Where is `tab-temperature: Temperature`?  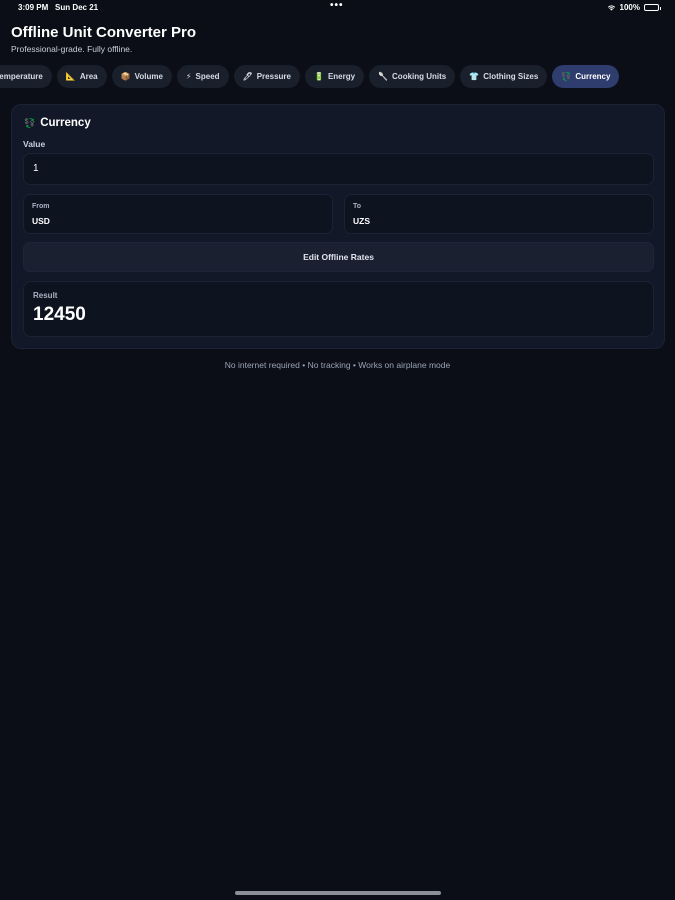
tab-temperature: Temperature is located at coordinates (26, 76).